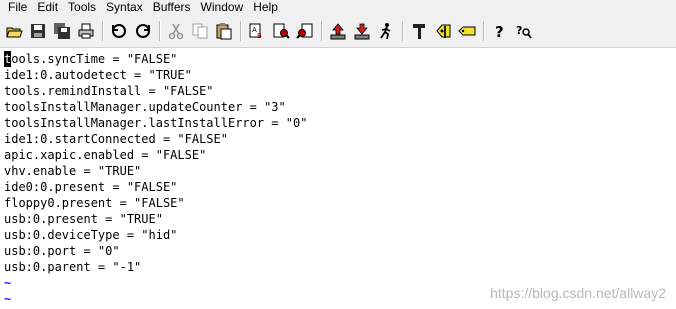  Describe the element at coordinates (386, 31) in the screenshot. I see `run-script-icon` at that location.